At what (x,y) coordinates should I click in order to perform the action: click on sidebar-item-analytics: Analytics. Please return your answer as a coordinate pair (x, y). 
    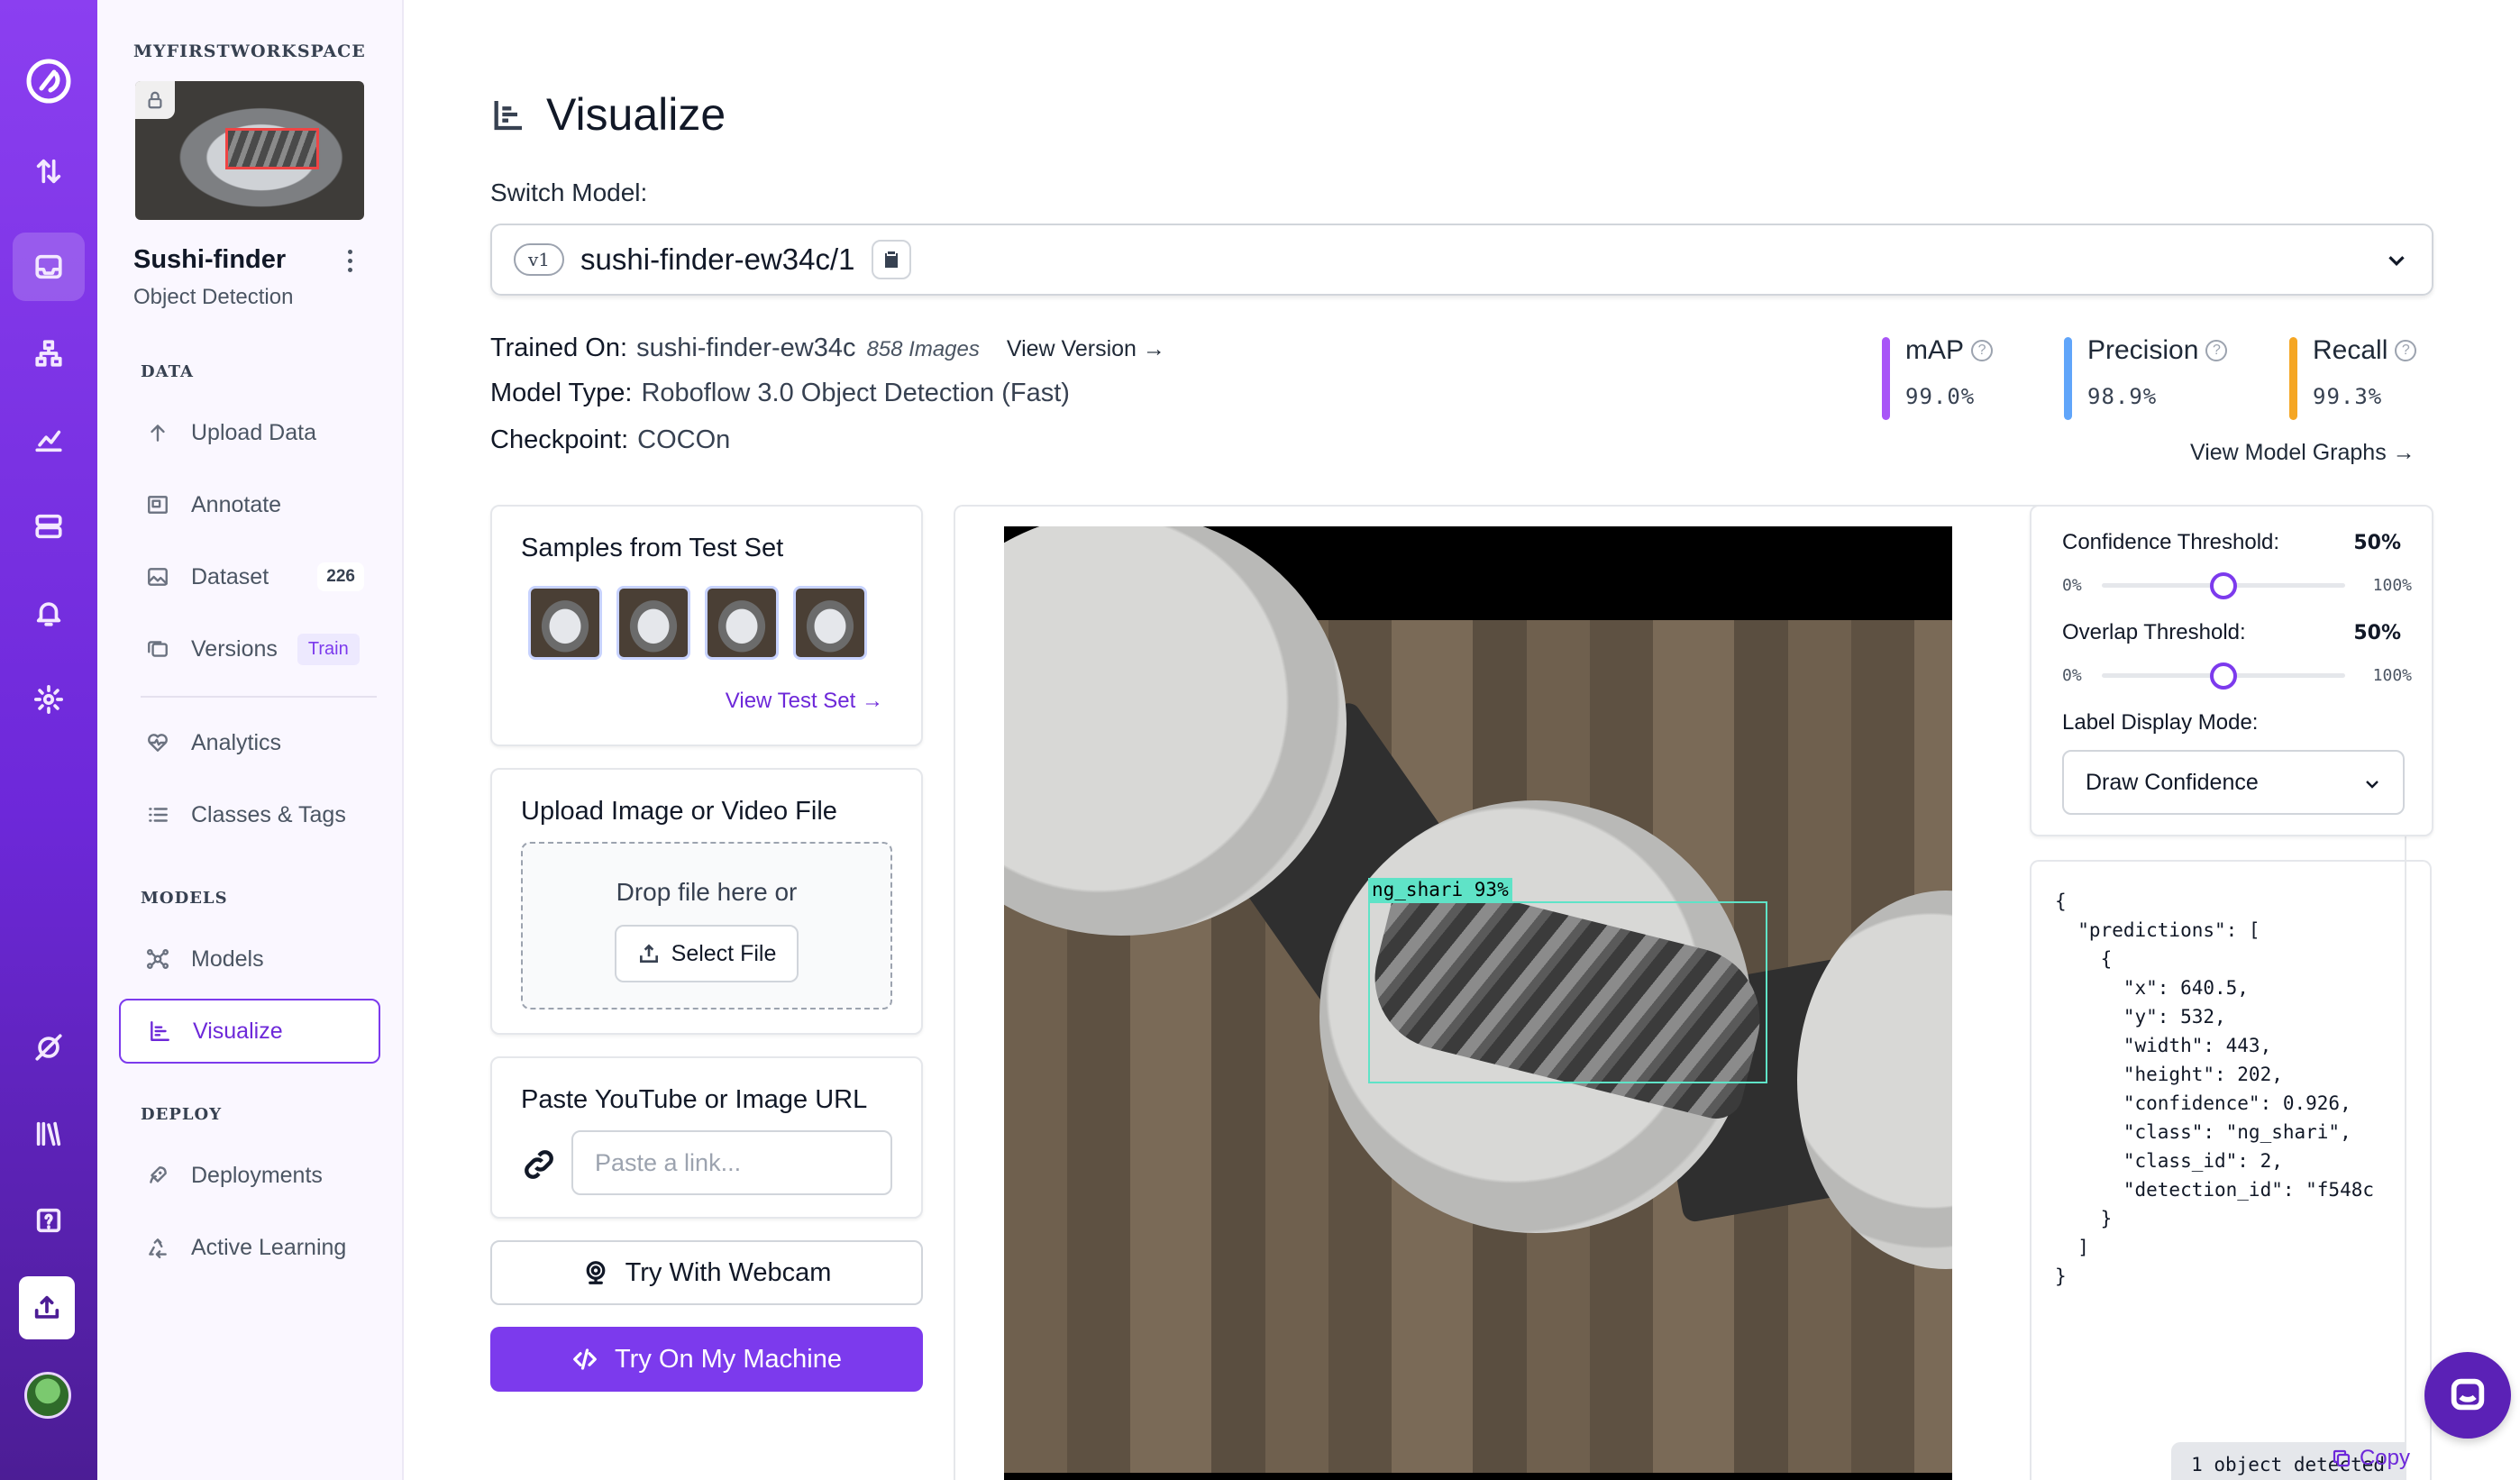
    Looking at the image, I should click on (250, 743).